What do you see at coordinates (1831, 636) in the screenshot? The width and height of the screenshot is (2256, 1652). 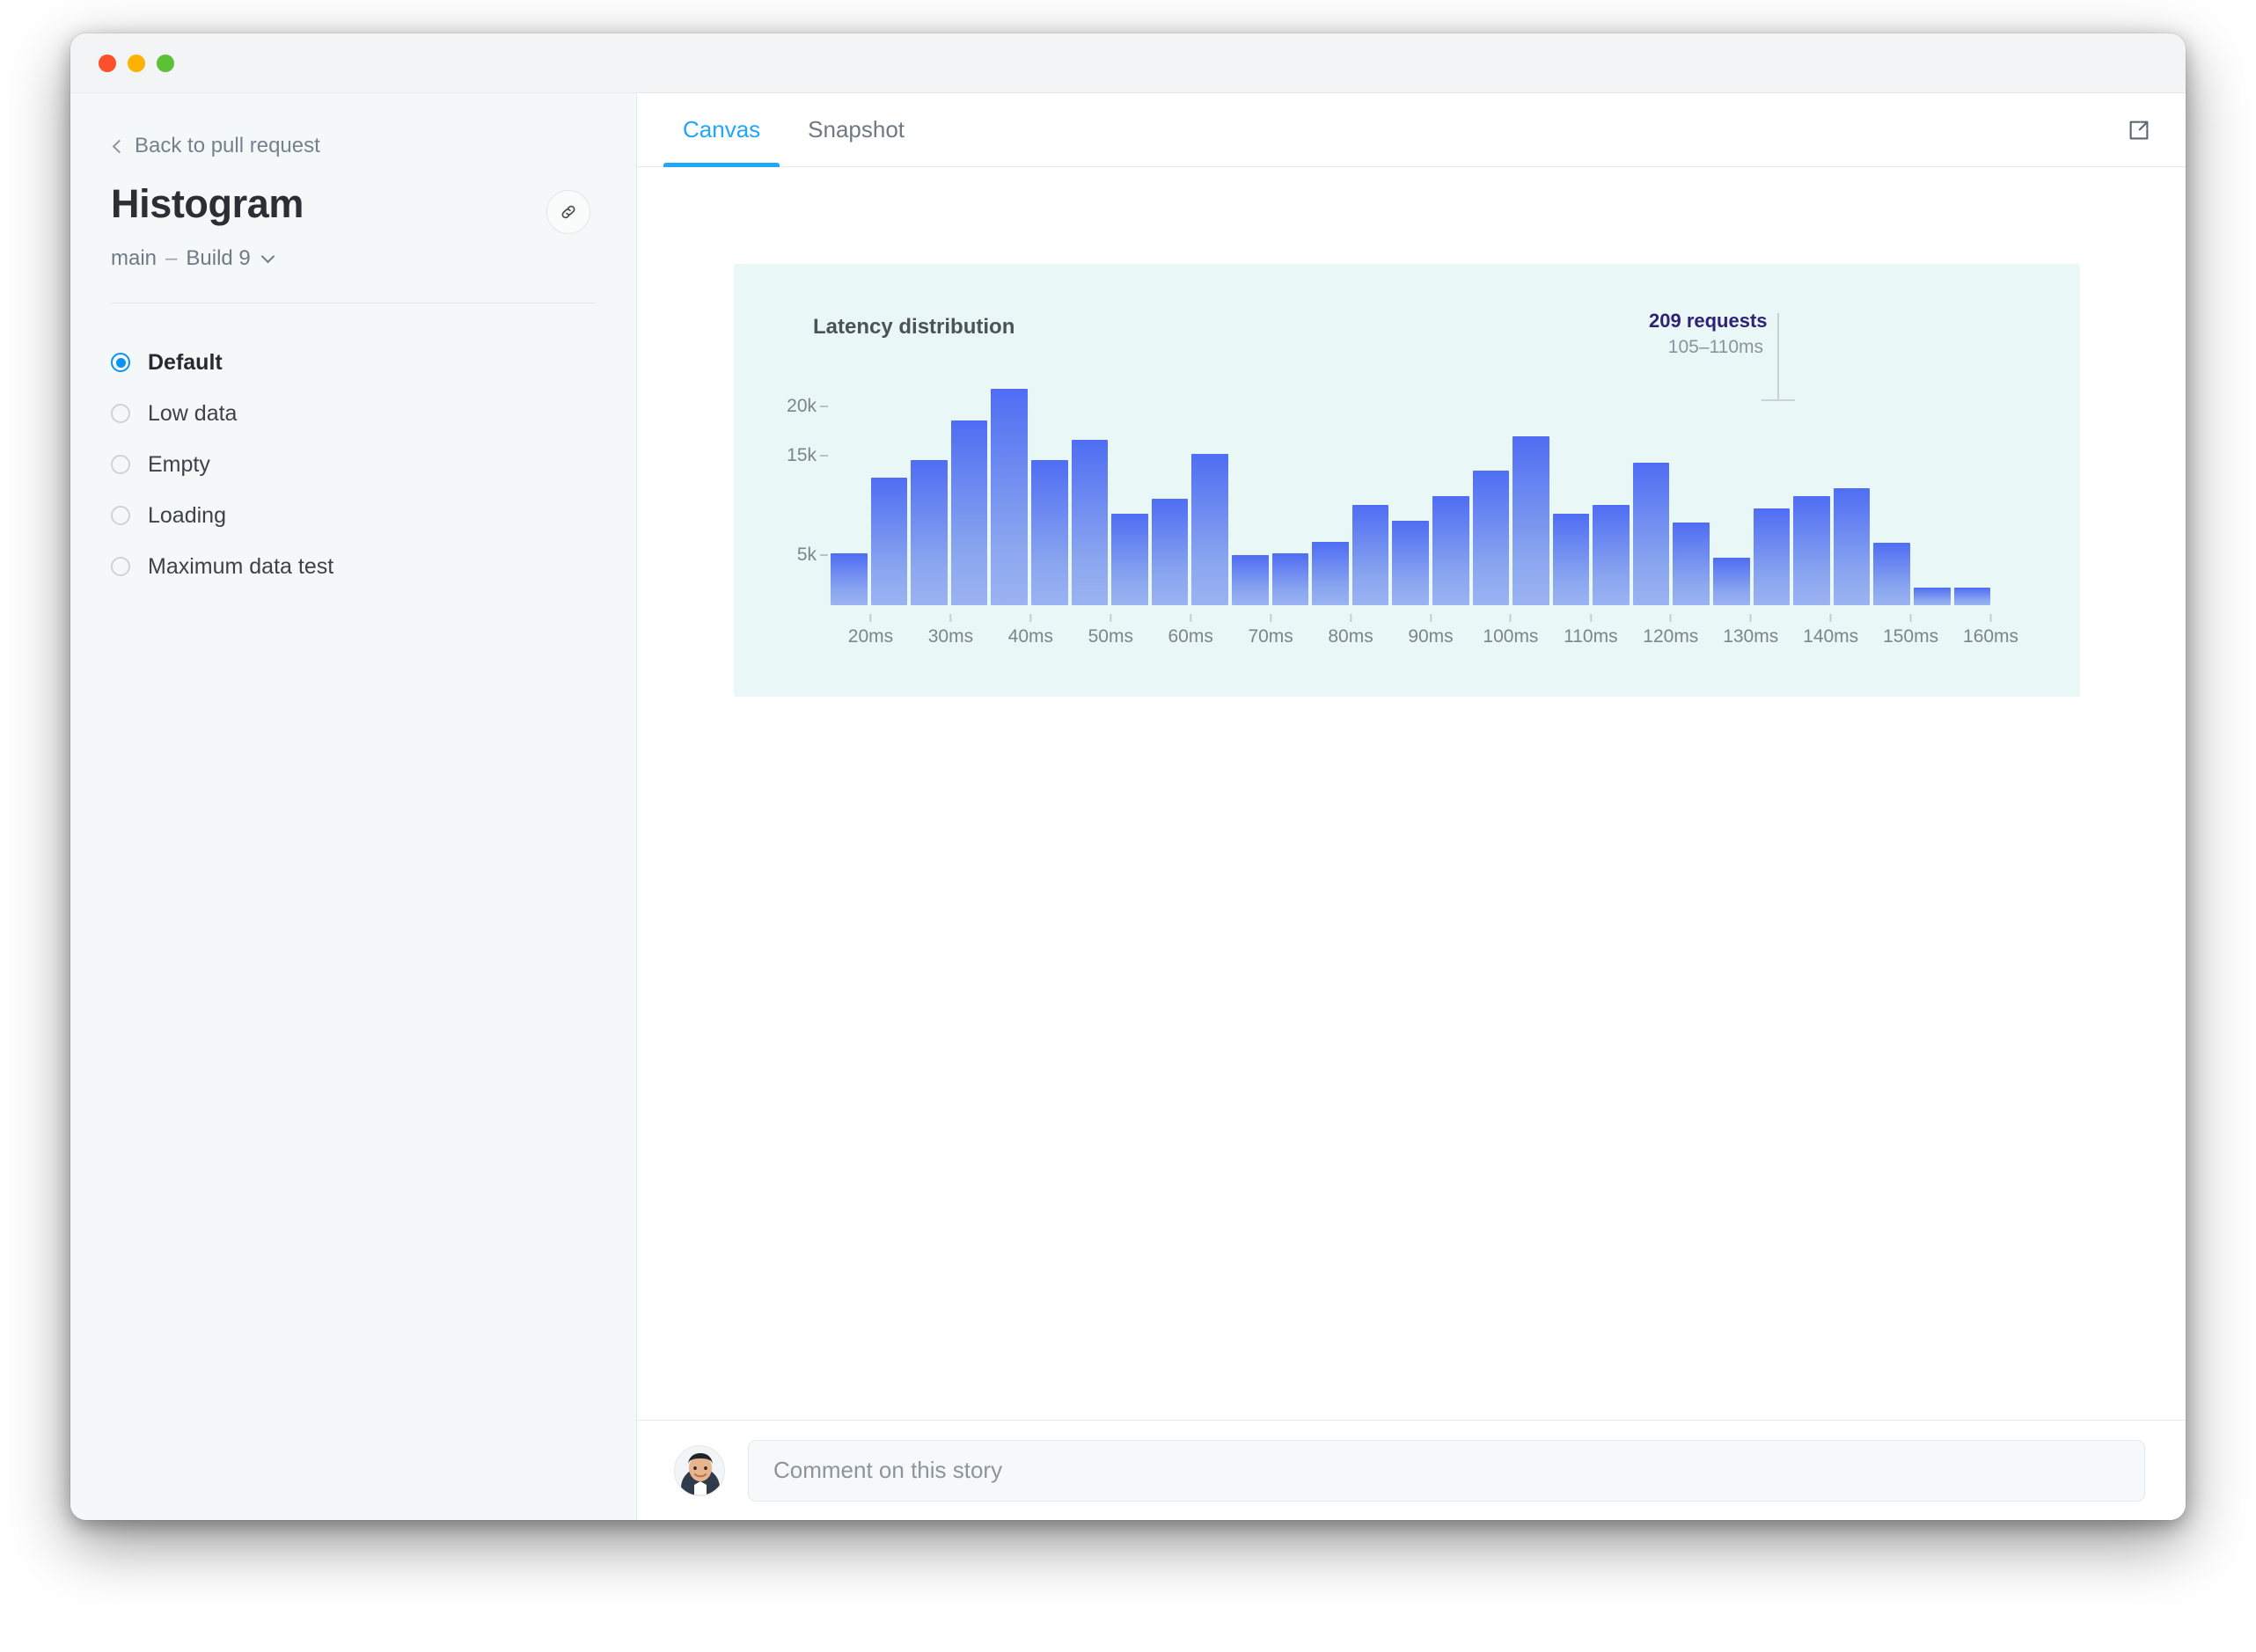 I see `x-axis-tick-label: 140ms` at bounding box center [1831, 636].